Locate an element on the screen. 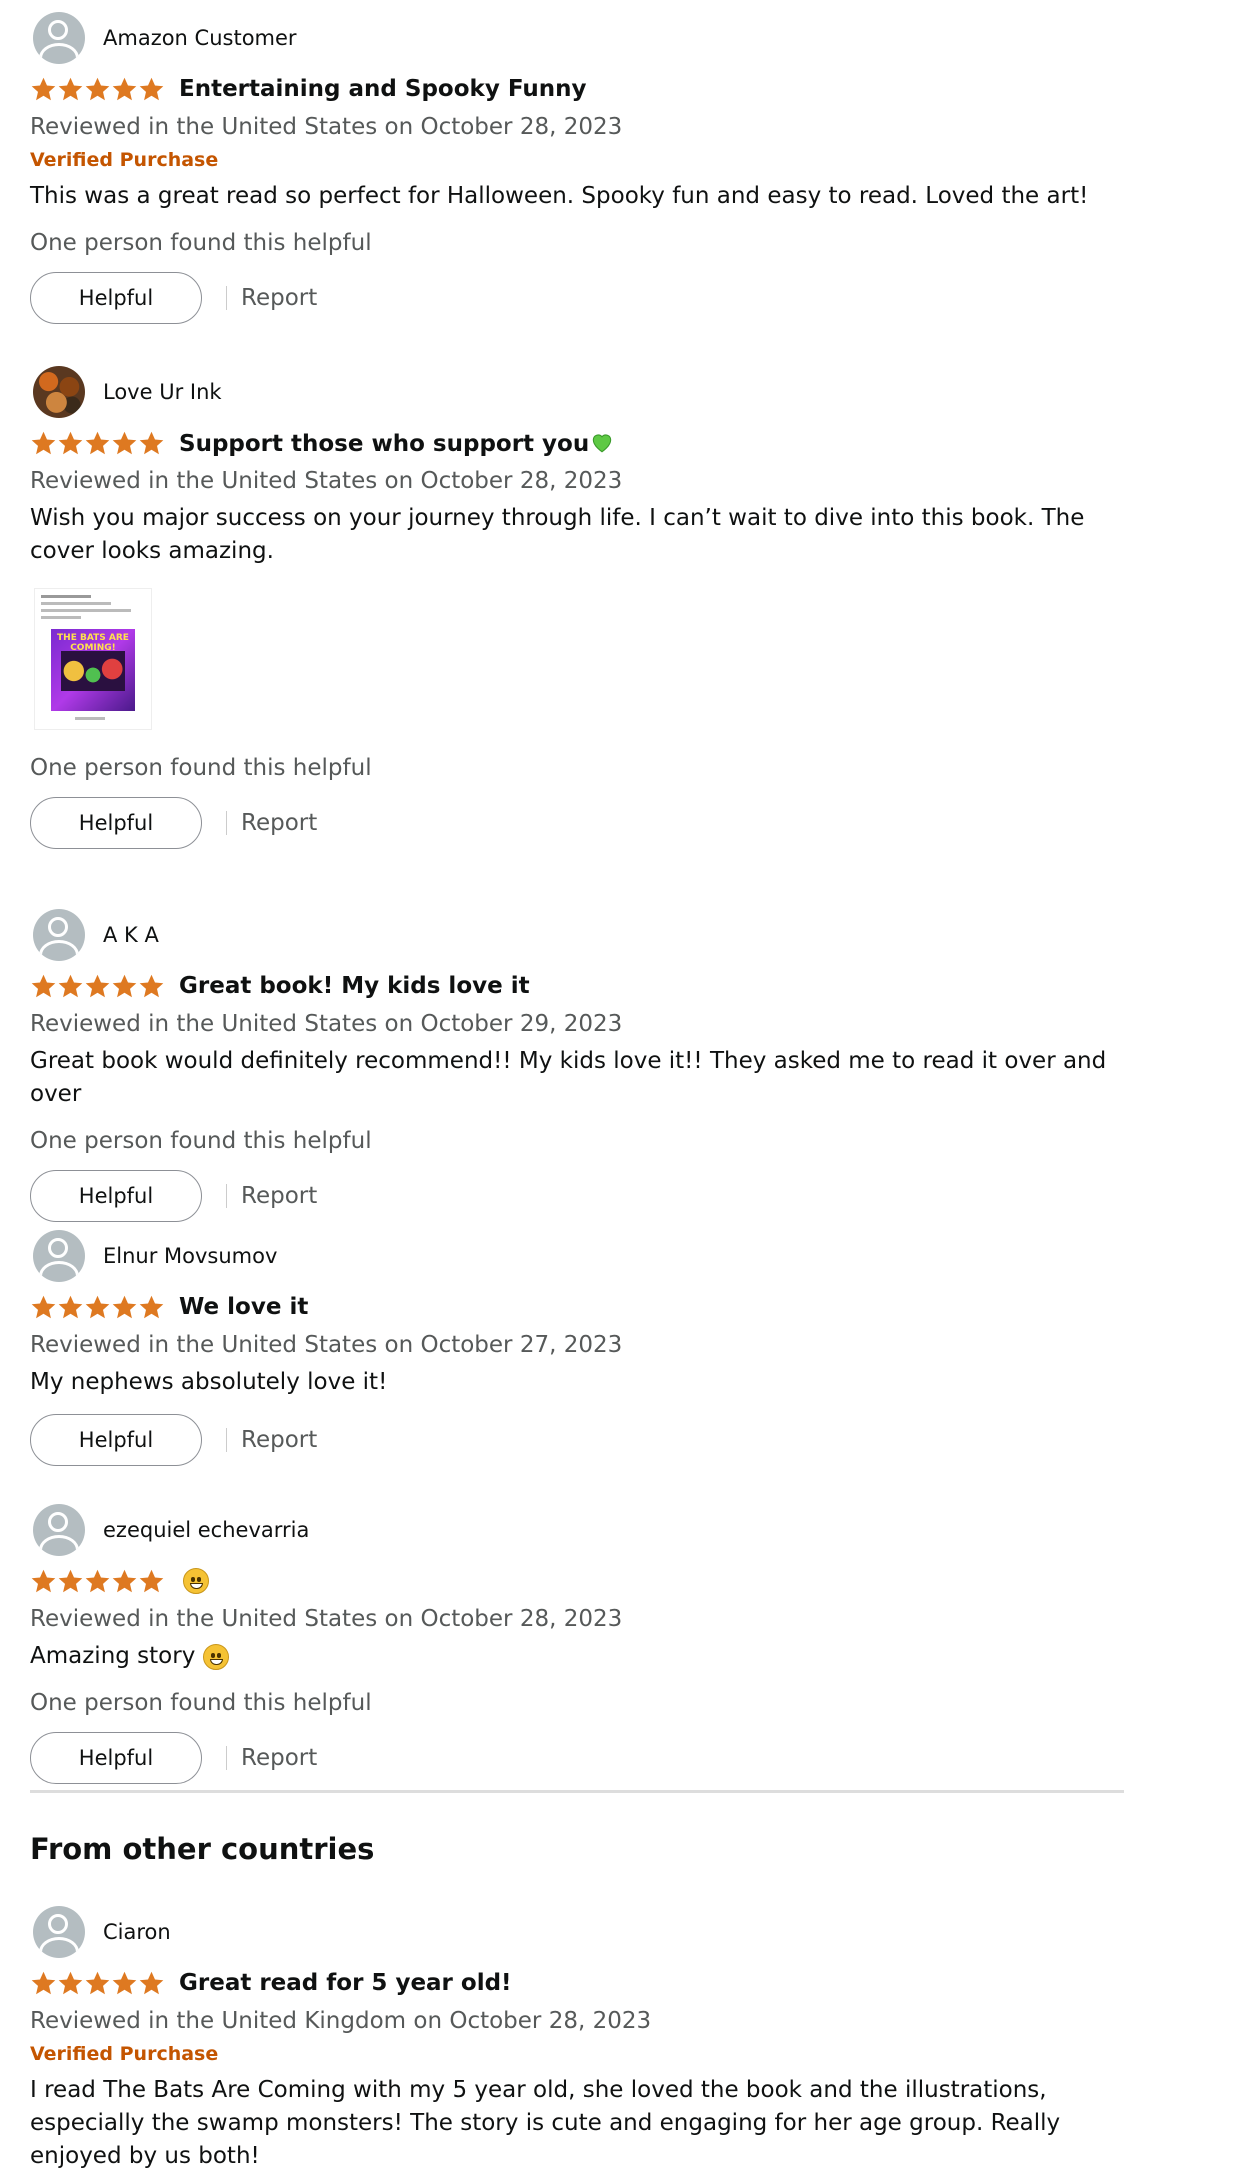 The height and width of the screenshot is (2173, 1253). reviewer-name: Love Ur Ink is located at coordinates (162, 392).